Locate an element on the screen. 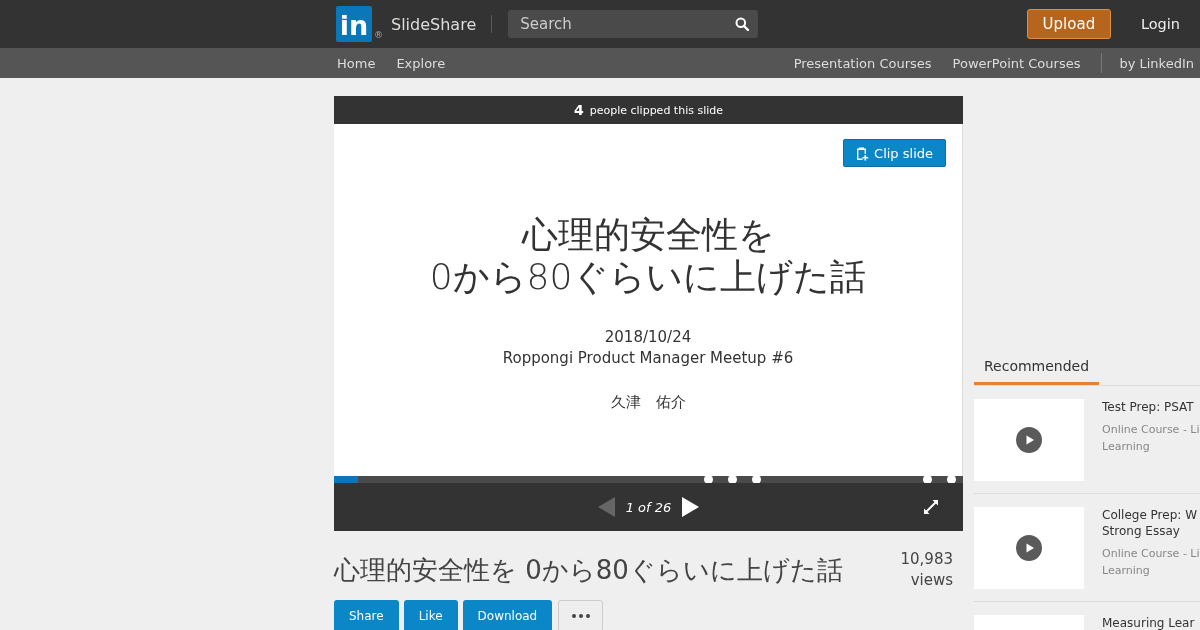 This screenshot has height=630, width=1200. fullscreen-icon is located at coordinates (931, 507).